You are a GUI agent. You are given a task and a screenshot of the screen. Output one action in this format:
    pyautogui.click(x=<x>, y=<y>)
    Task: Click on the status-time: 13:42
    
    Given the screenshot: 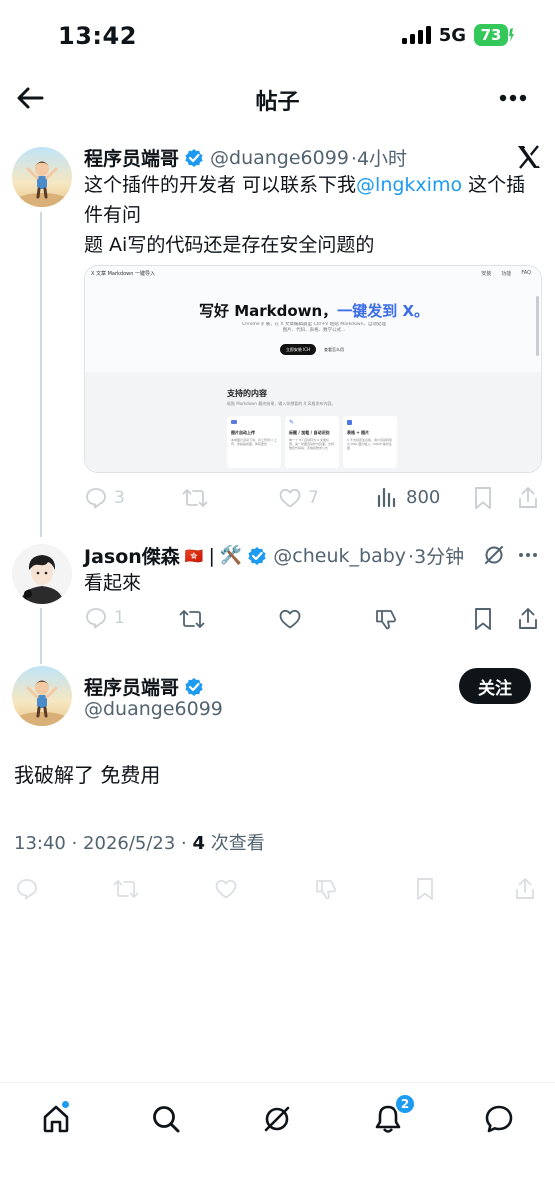 What is the action you would take?
    pyautogui.click(x=97, y=36)
    